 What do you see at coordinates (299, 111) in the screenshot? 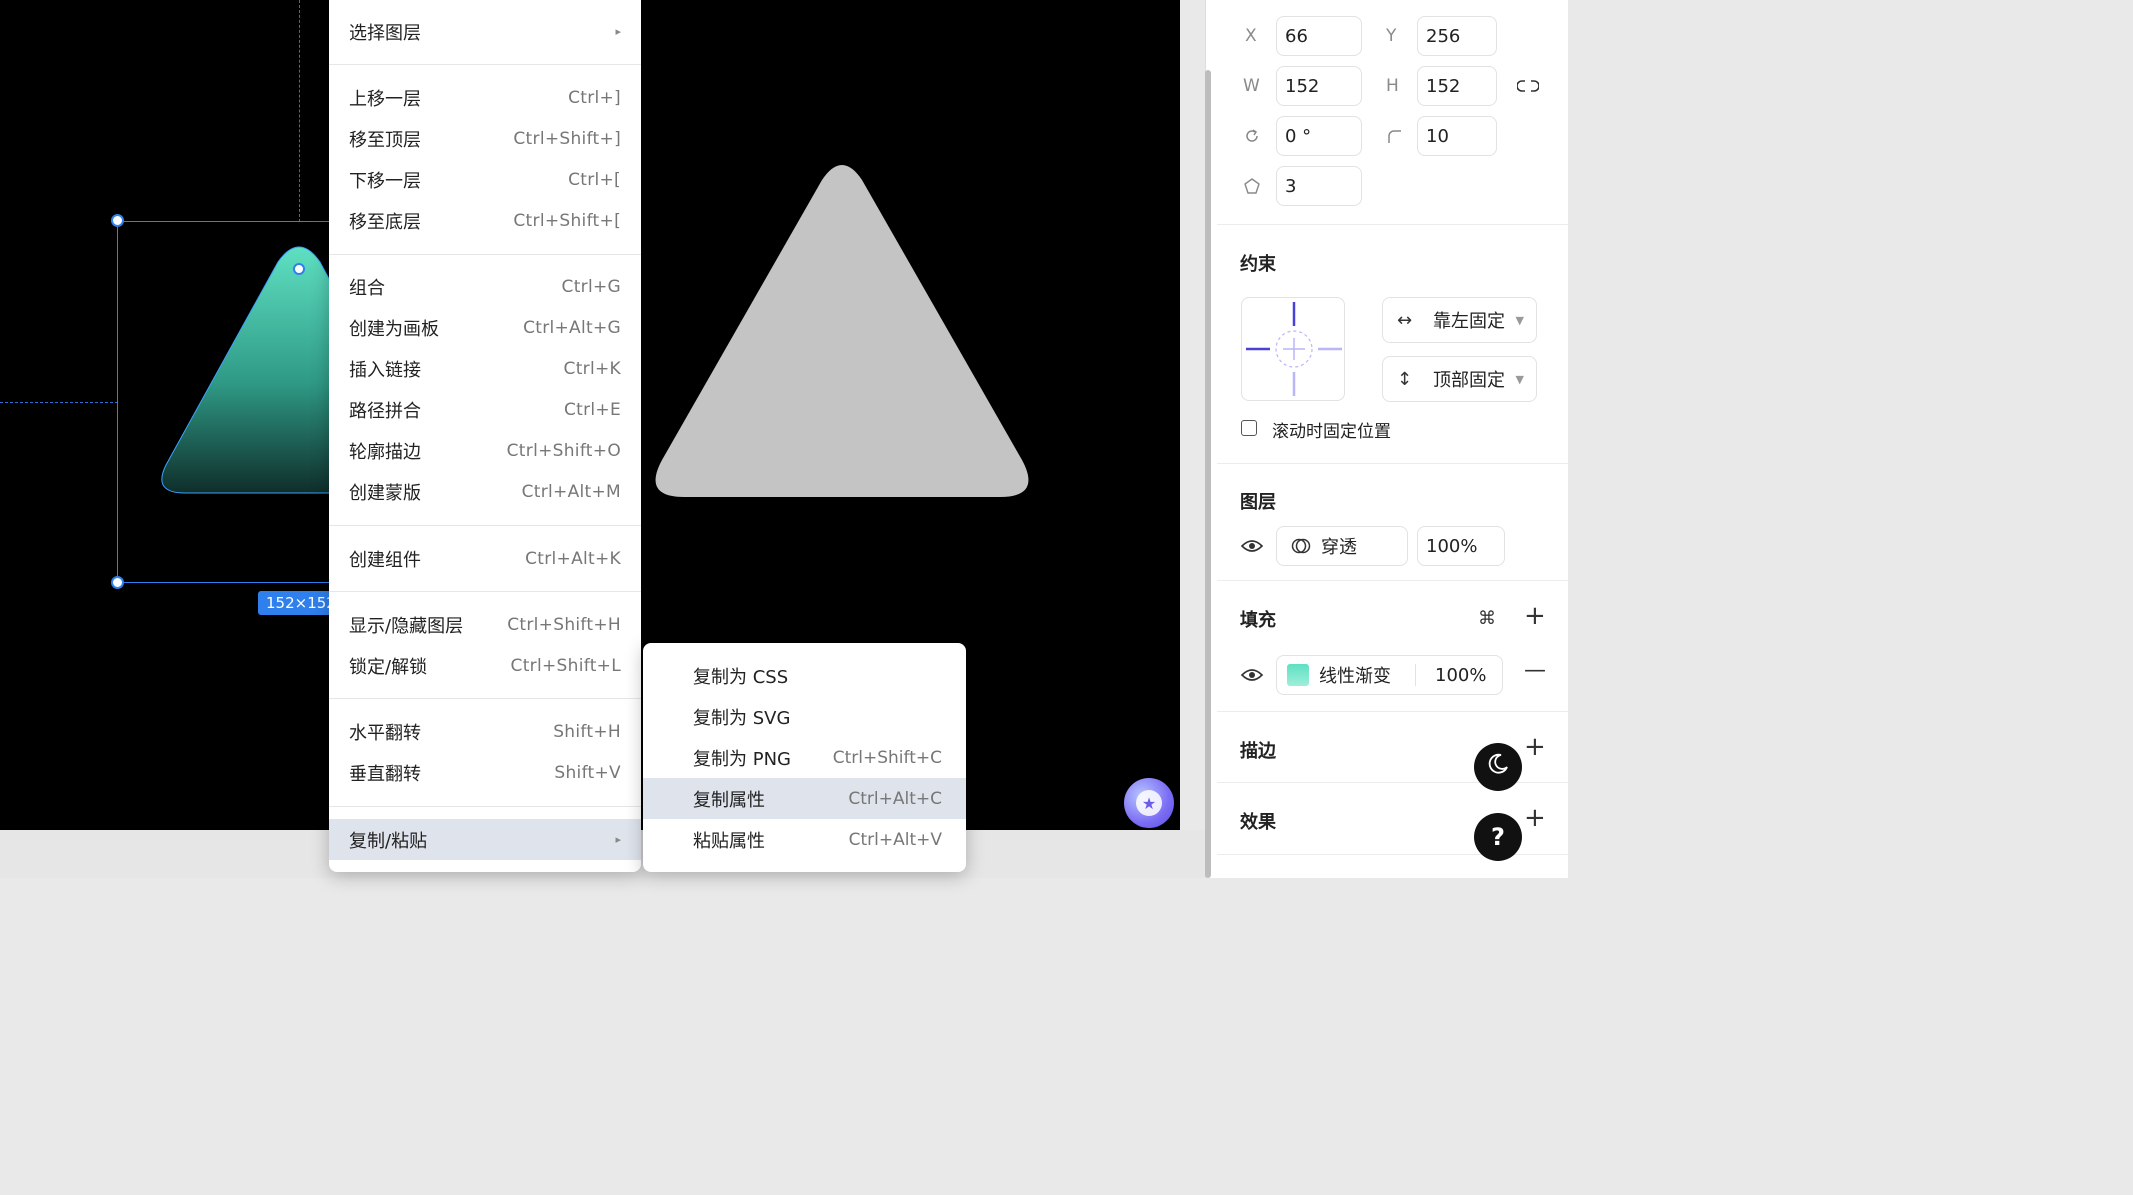
I see `vertical-guide` at bounding box center [299, 111].